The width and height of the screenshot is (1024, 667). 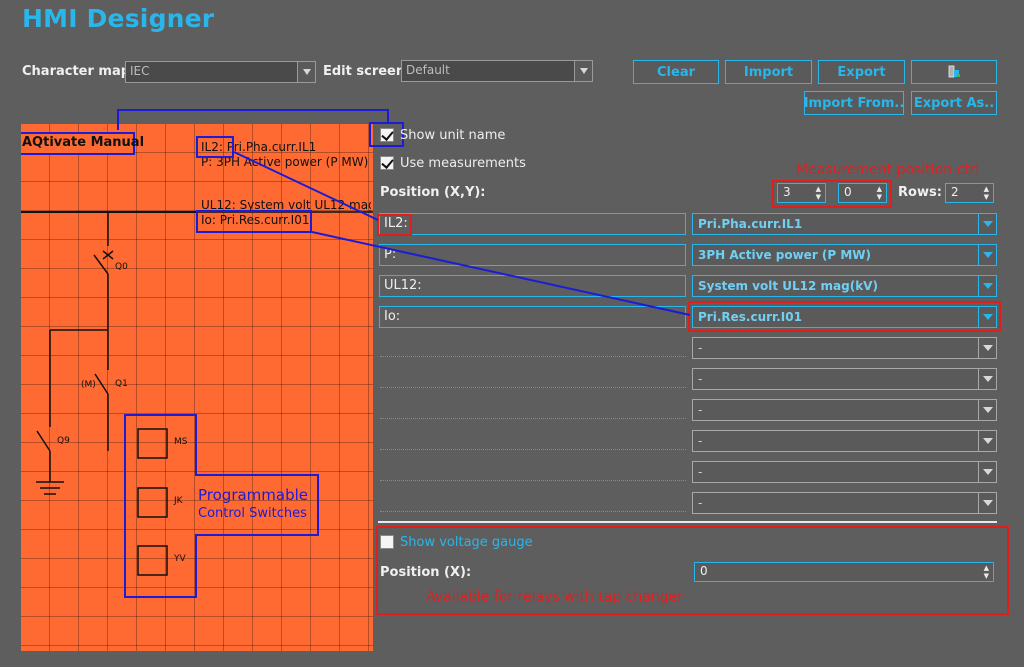 I want to click on annotation-programmable: Programmable, so click(x=253, y=495).